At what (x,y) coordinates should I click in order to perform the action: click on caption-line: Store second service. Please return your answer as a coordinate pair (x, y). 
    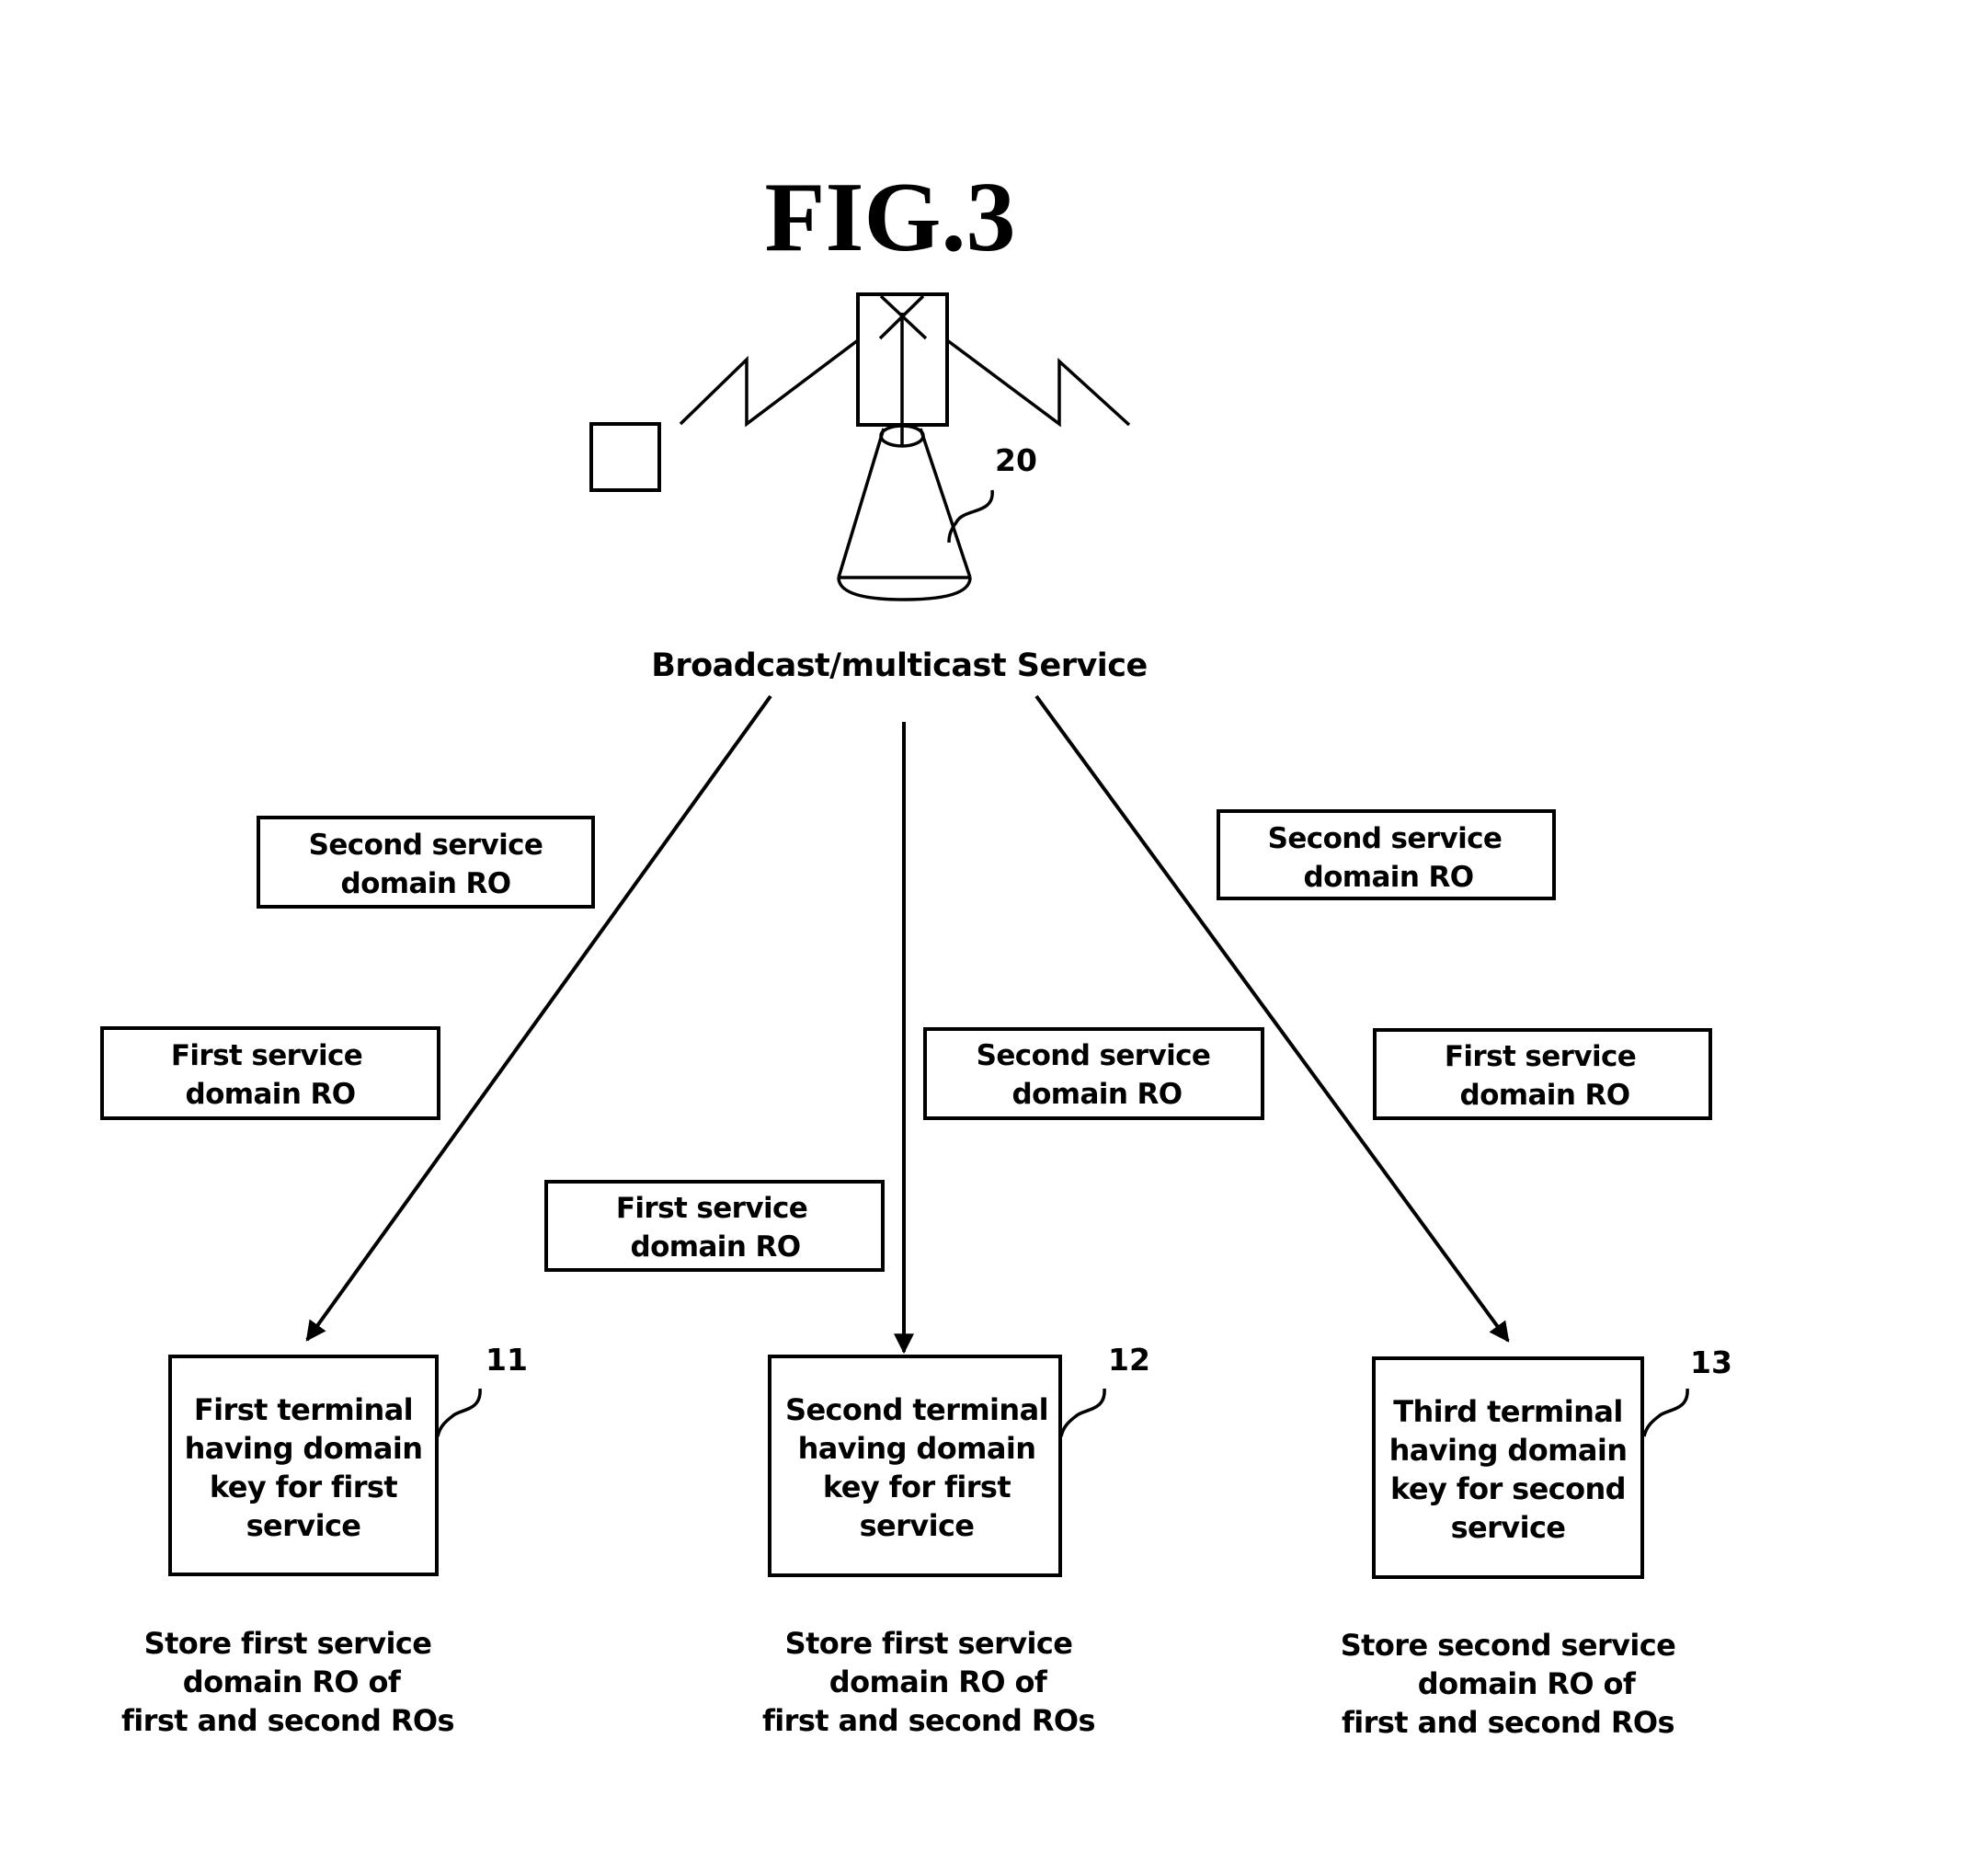
    Looking at the image, I should click on (1508, 1645).